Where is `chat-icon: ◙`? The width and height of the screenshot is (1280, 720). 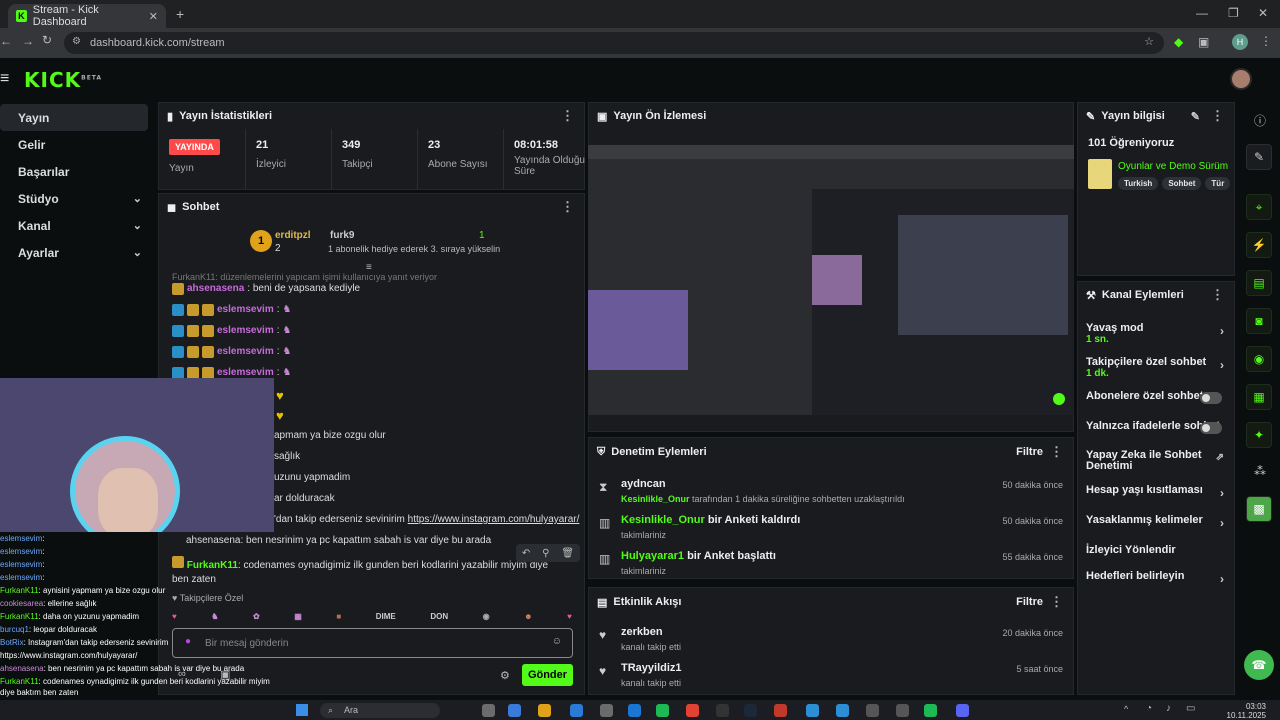
chat-icon: ◙ is located at coordinates (1259, 321).